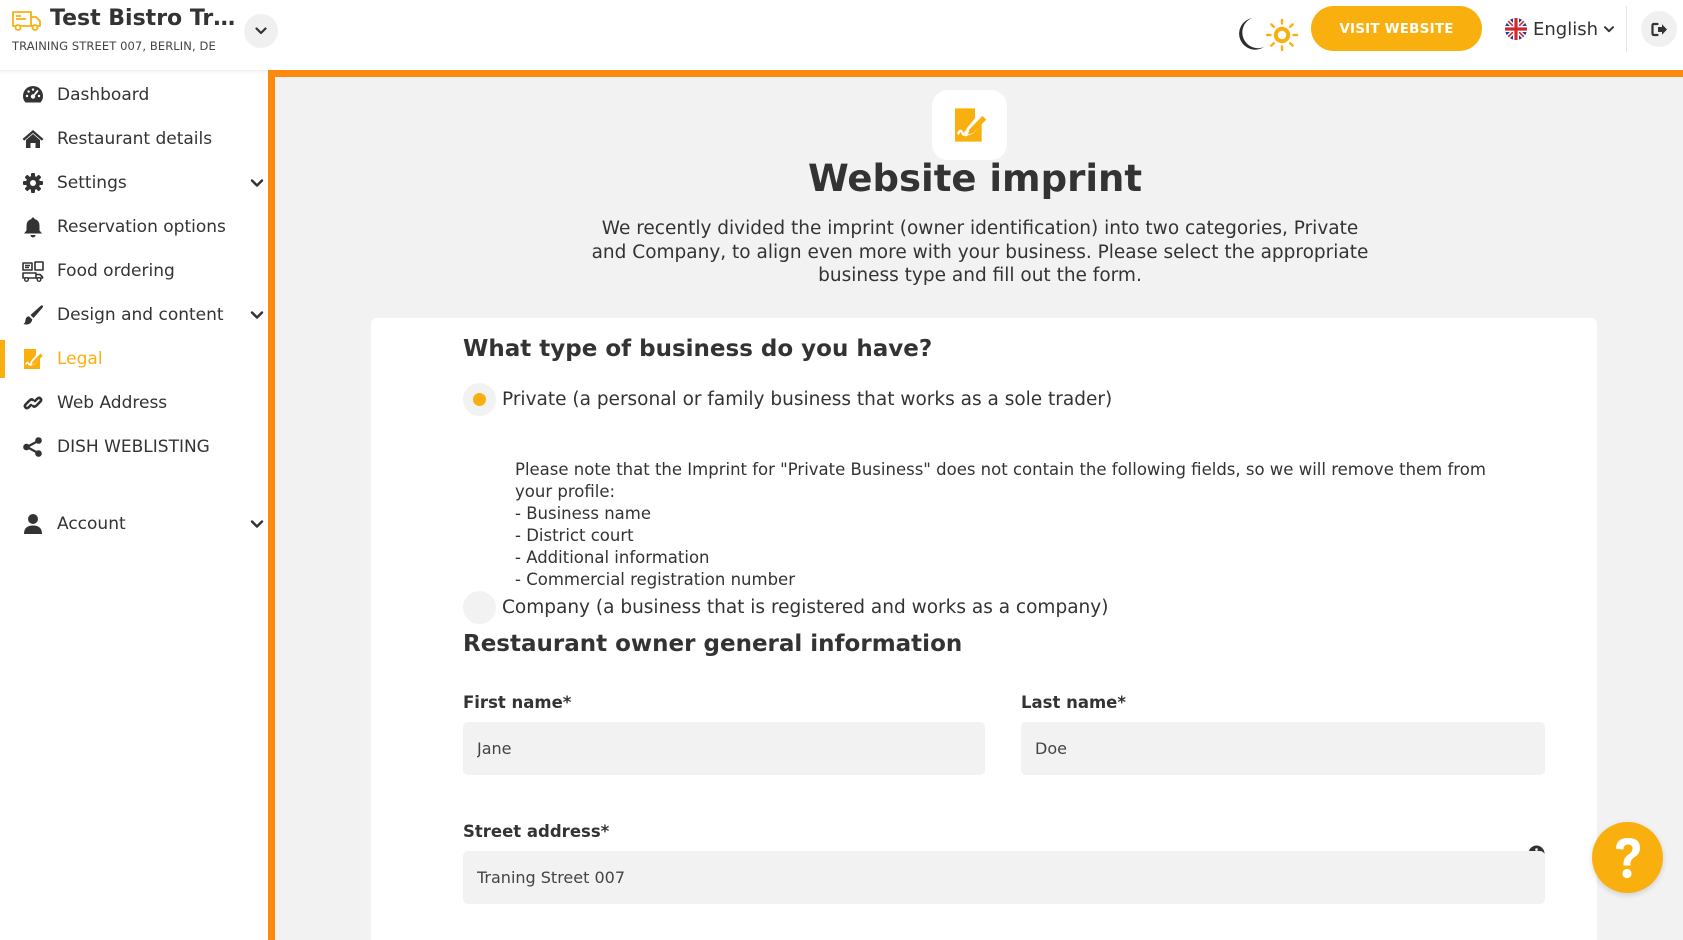 The height and width of the screenshot is (940, 1683). I want to click on sidebar-item-food-ordering: Food ordering, so click(134, 271).